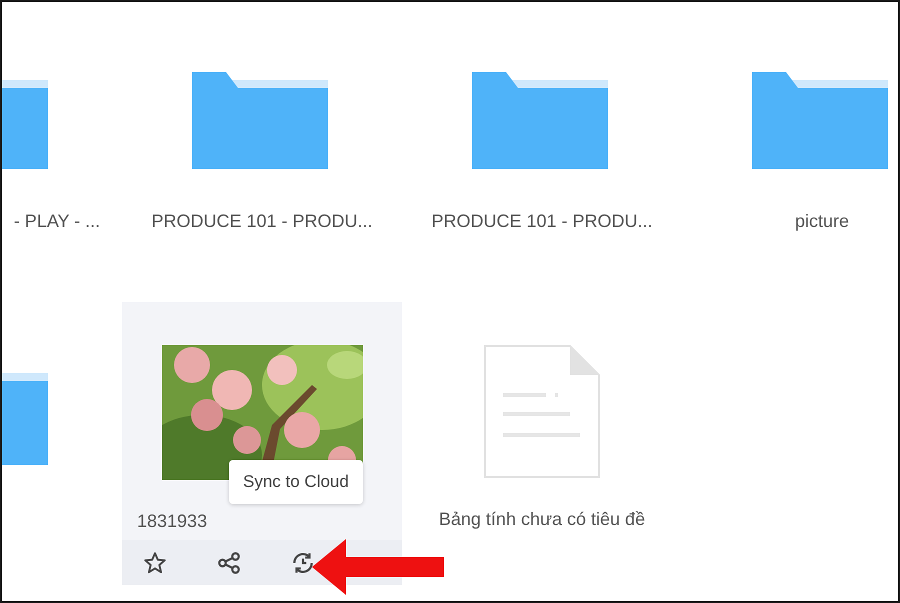 Image resolution: width=900 pixels, height=603 pixels. I want to click on tooltip: Sync to Cloud, so click(296, 482).